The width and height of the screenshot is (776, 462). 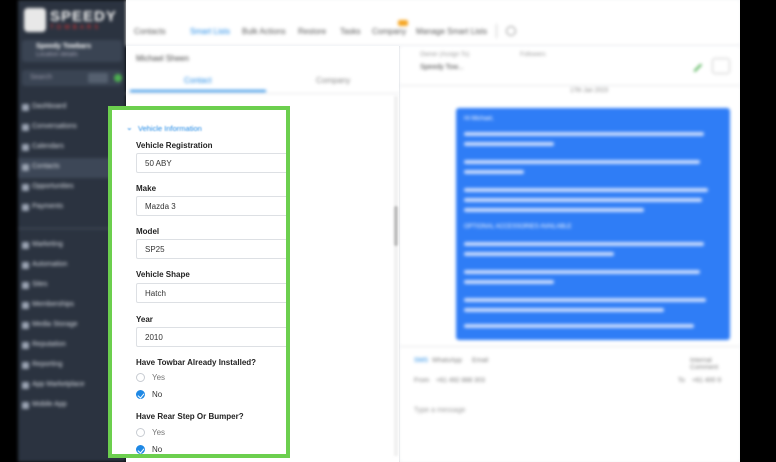 What do you see at coordinates (158, 163) in the screenshot?
I see `field-value: 50 ABY` at bounding box center [158, 163].